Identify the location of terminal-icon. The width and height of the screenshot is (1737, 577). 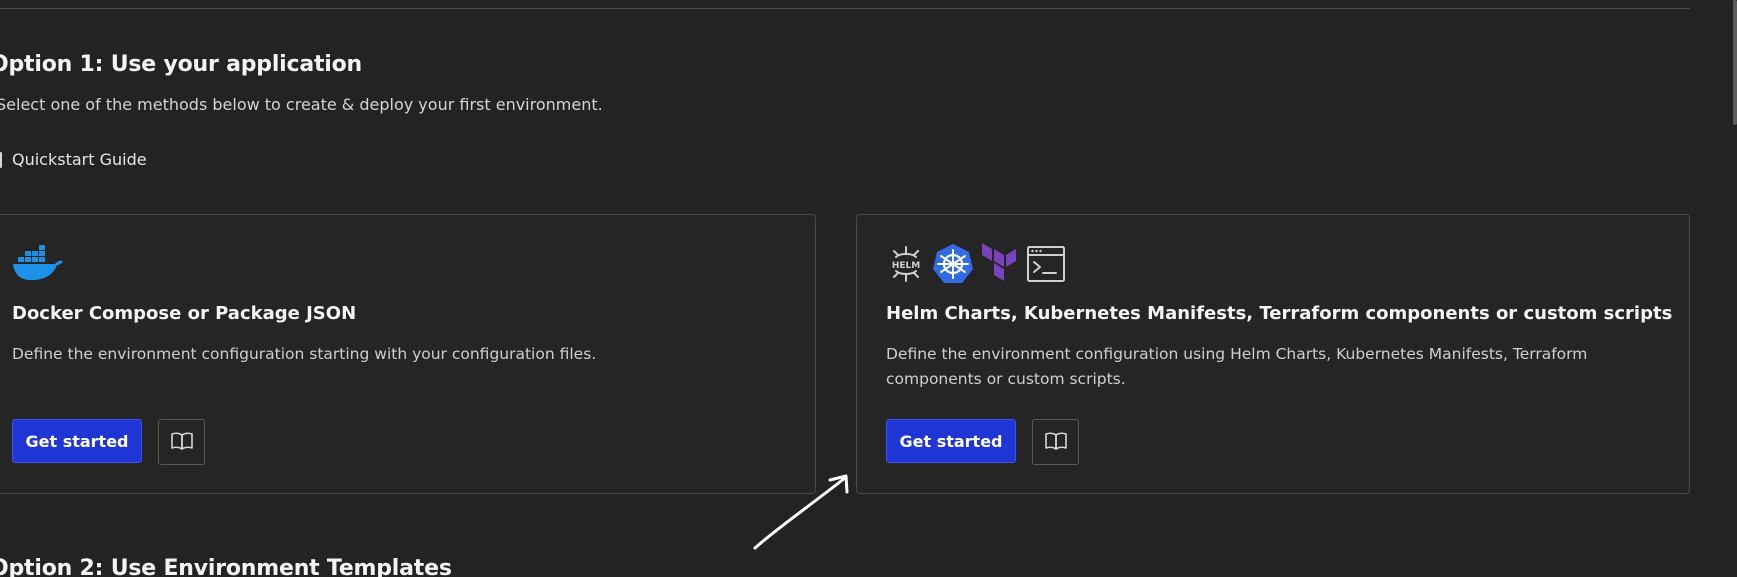
(1046, 266).